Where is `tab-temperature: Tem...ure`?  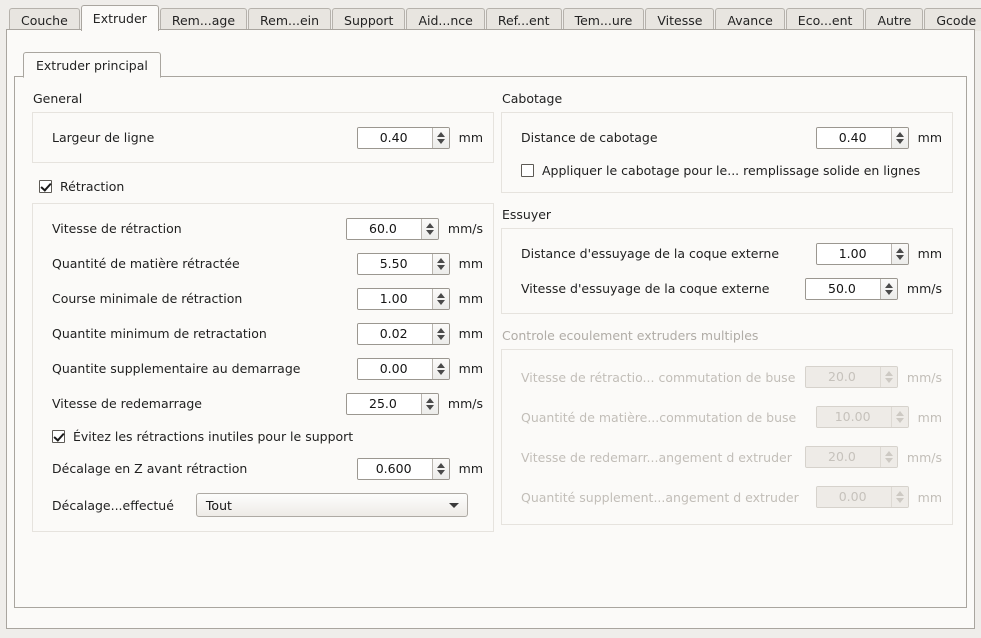
tab-temperature: Tem...ure is located at coordinates (603, 19).